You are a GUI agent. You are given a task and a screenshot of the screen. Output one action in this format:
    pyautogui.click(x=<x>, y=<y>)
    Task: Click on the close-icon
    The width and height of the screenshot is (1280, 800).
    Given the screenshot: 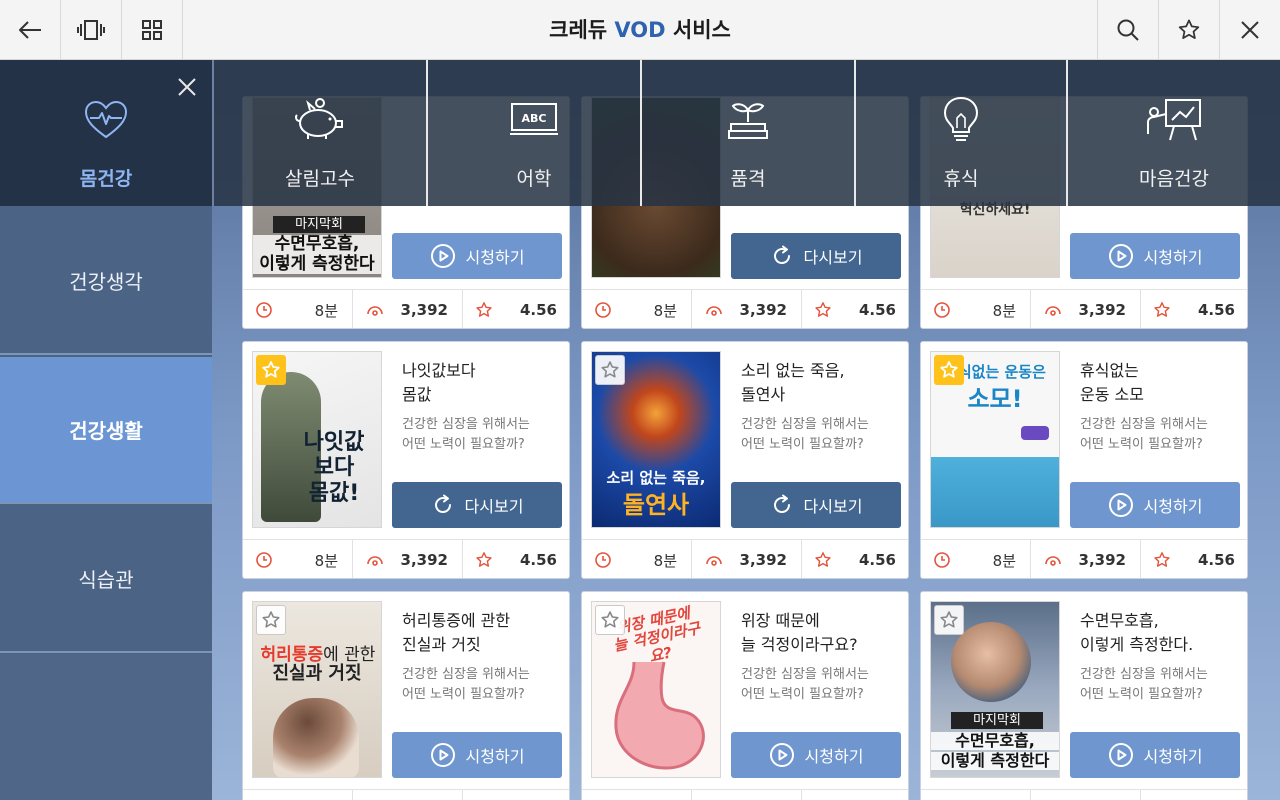 What is the action you would take?
    pyautogui.click(x=1250, y=30)
    